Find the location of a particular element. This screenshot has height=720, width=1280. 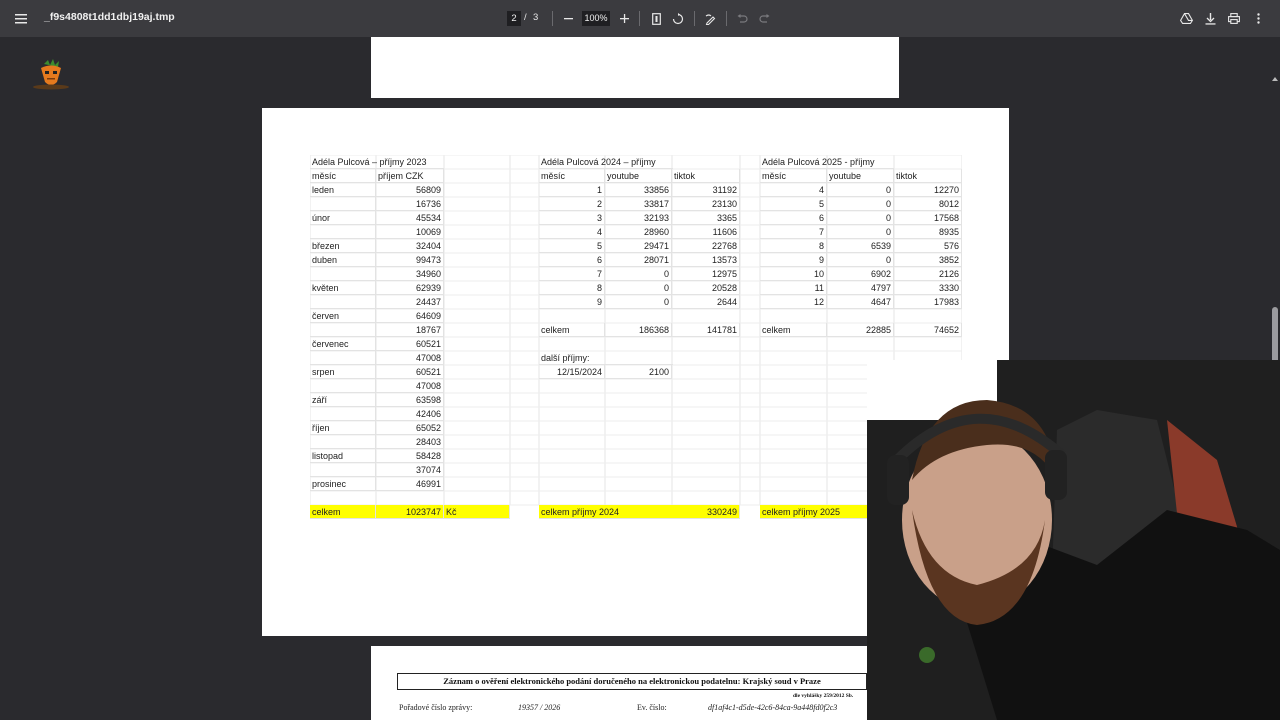

zoom-out-icon is located at coordinates (568, 18).